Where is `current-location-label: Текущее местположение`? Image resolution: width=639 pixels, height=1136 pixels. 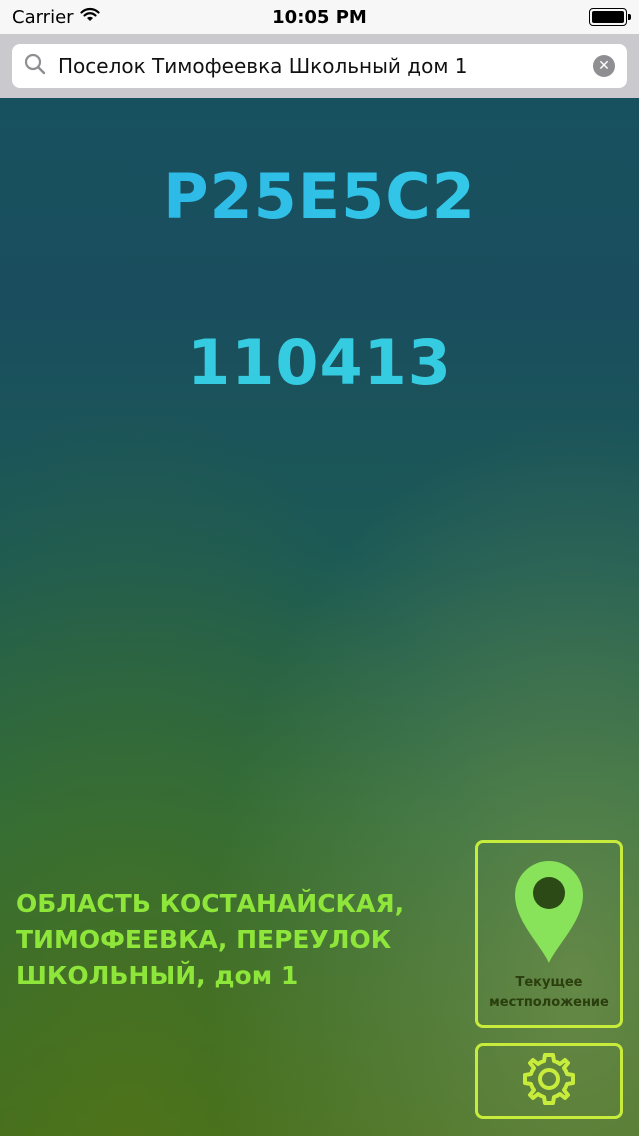 current-location-label: Текущее местположение is located at coordinates (549, 992).